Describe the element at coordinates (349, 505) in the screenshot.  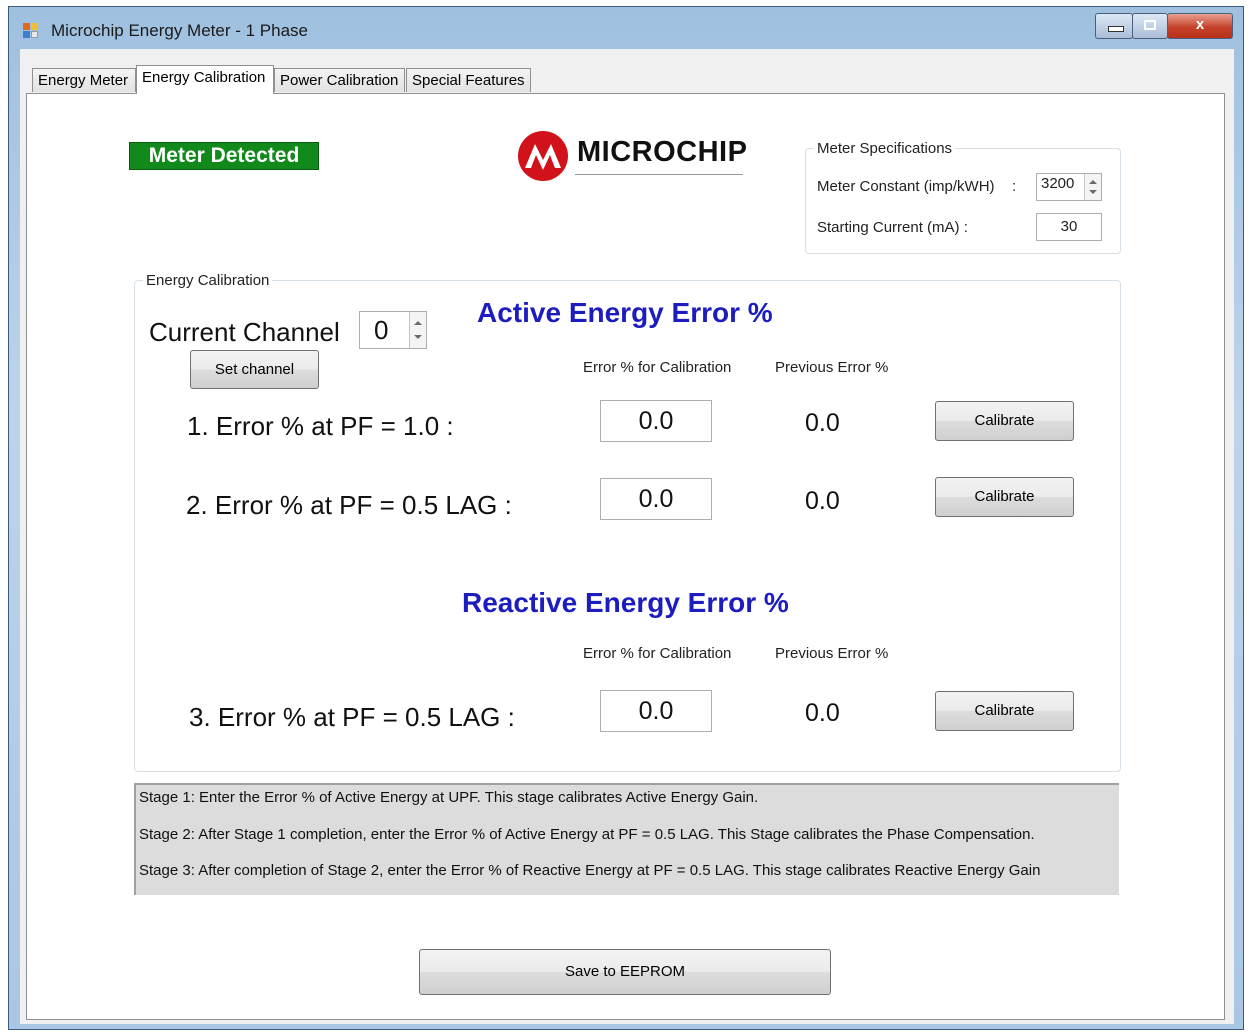
I see `row-label: 2. Error % at PF = 0.5 LAG :` at that location.